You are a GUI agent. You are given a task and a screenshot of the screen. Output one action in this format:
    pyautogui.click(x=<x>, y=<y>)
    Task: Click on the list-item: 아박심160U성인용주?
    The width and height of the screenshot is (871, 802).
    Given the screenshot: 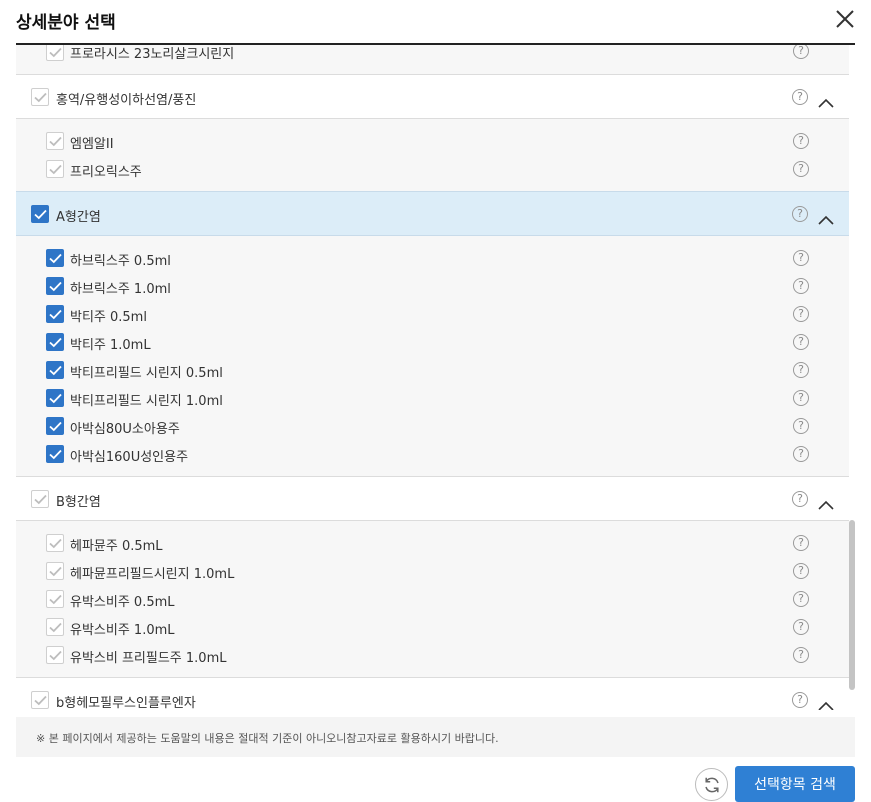 What is the action you would take?
    pyautogui.click(x=432, y=456)
    